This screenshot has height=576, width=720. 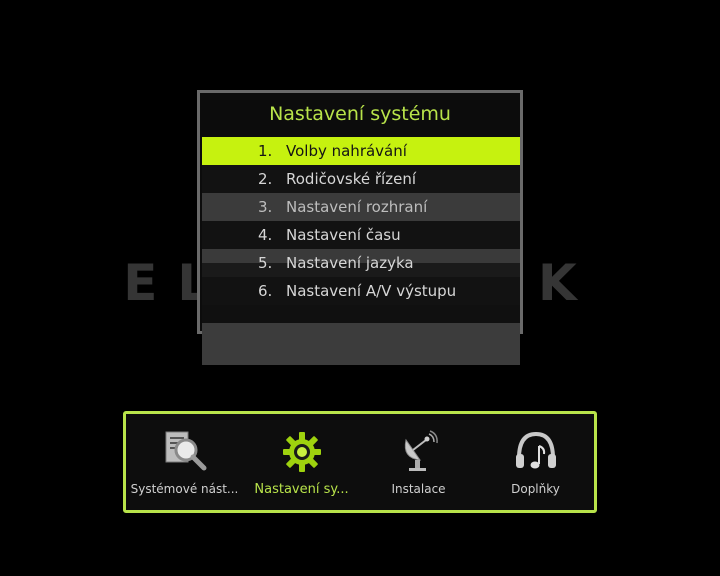 I want to click on tile-installation: Instalace, so click(x=418, y=462).